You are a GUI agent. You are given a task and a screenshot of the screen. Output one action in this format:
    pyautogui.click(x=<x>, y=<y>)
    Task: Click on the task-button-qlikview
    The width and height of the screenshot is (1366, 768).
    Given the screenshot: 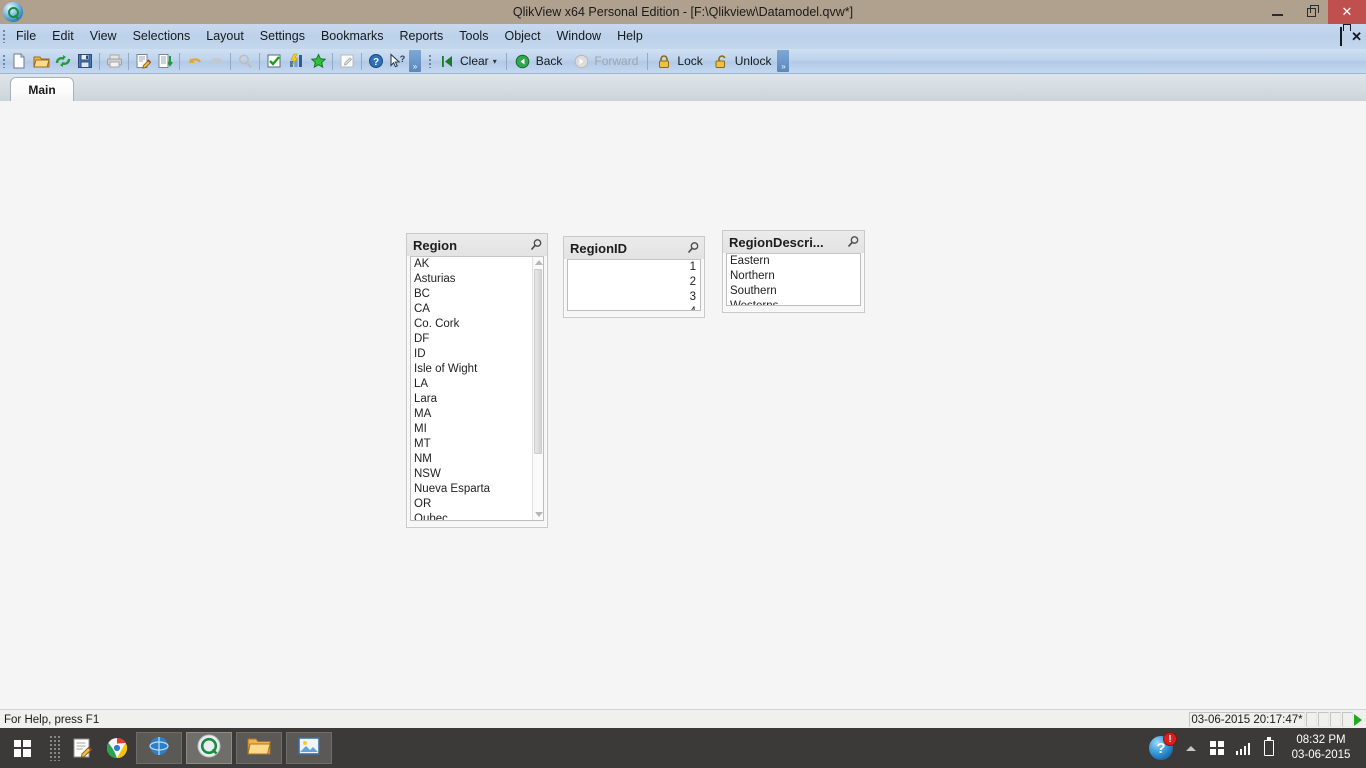 What is the action you would take?
    pyautogui.click(x=209, y=748)
    